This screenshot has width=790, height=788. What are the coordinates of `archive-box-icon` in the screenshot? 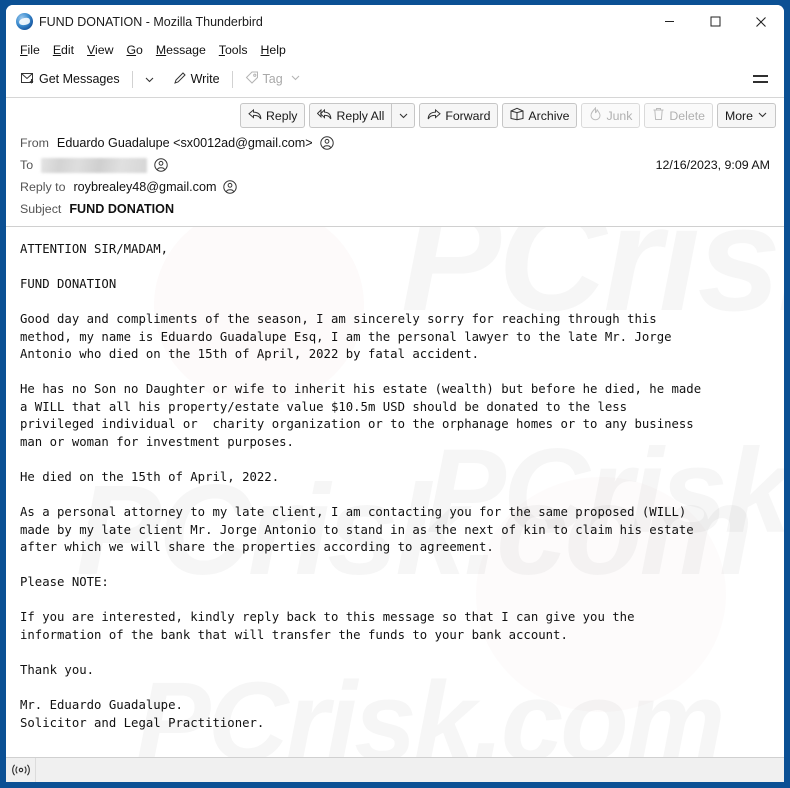 It's located at (517, 115).